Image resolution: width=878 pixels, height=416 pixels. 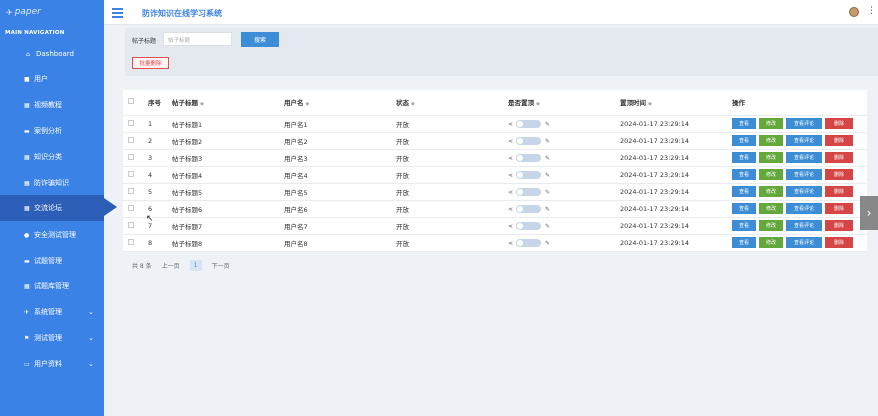 What do you see at coordinates (52, 131) in the screenshot?
I see `sidebar-item: ▬ 案例分析` at bounding box center [52, 131].